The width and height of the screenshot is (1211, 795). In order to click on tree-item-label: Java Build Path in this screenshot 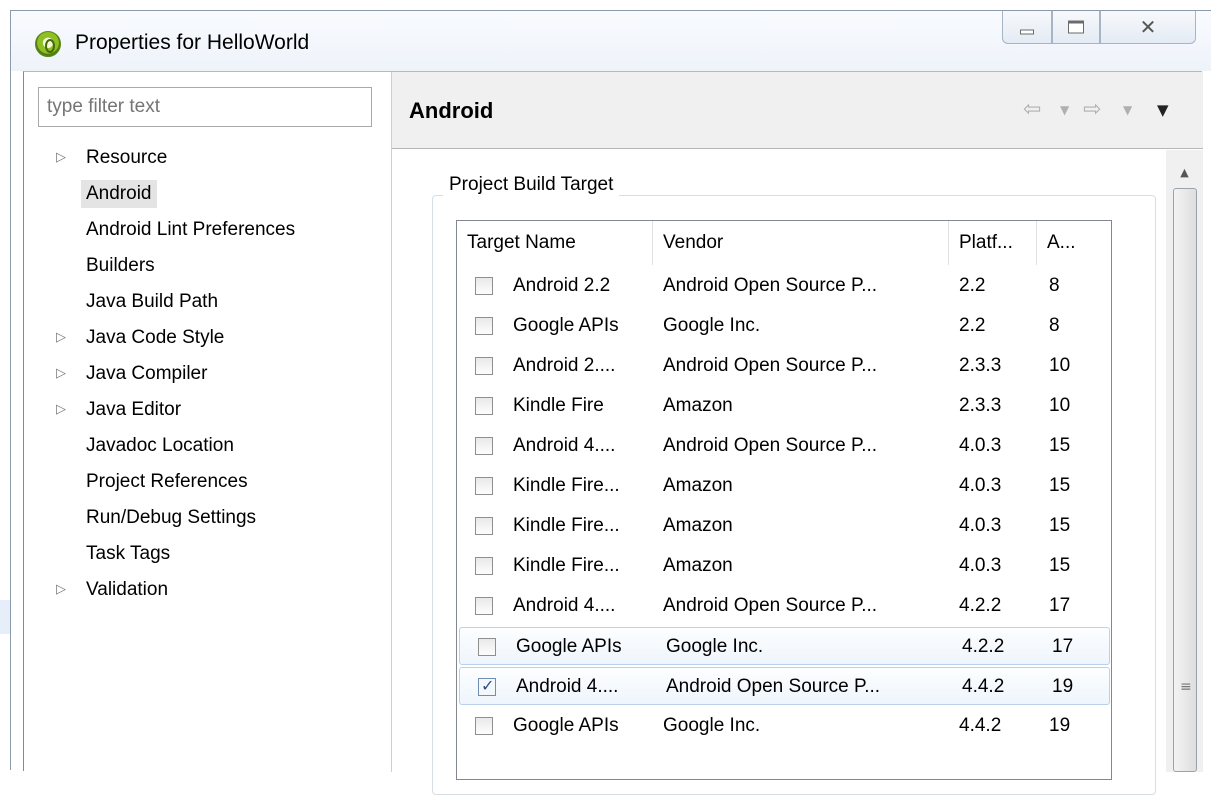, I will do `click(152, 301)`.